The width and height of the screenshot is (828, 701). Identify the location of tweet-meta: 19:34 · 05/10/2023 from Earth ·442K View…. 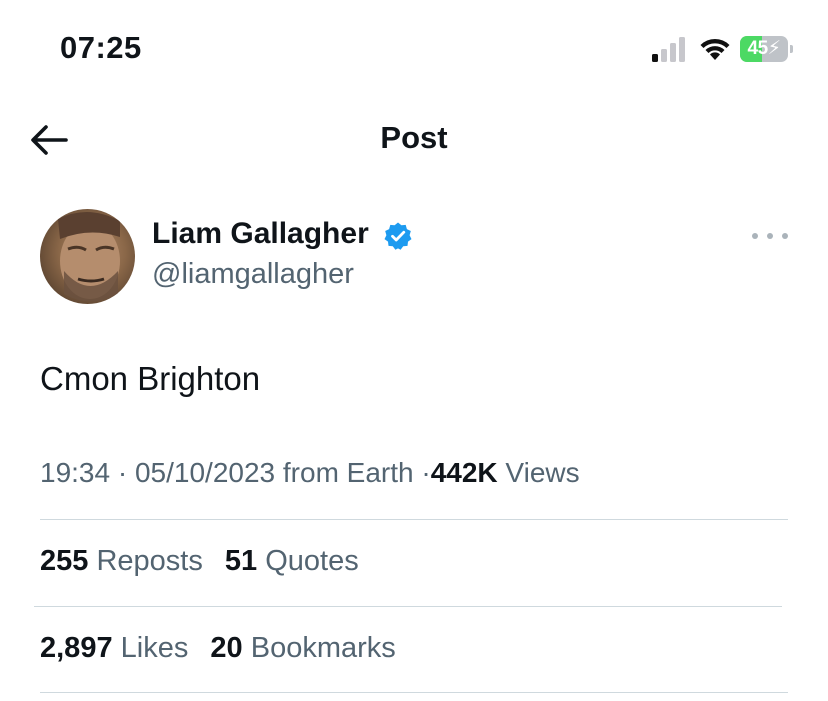
(310, 473).